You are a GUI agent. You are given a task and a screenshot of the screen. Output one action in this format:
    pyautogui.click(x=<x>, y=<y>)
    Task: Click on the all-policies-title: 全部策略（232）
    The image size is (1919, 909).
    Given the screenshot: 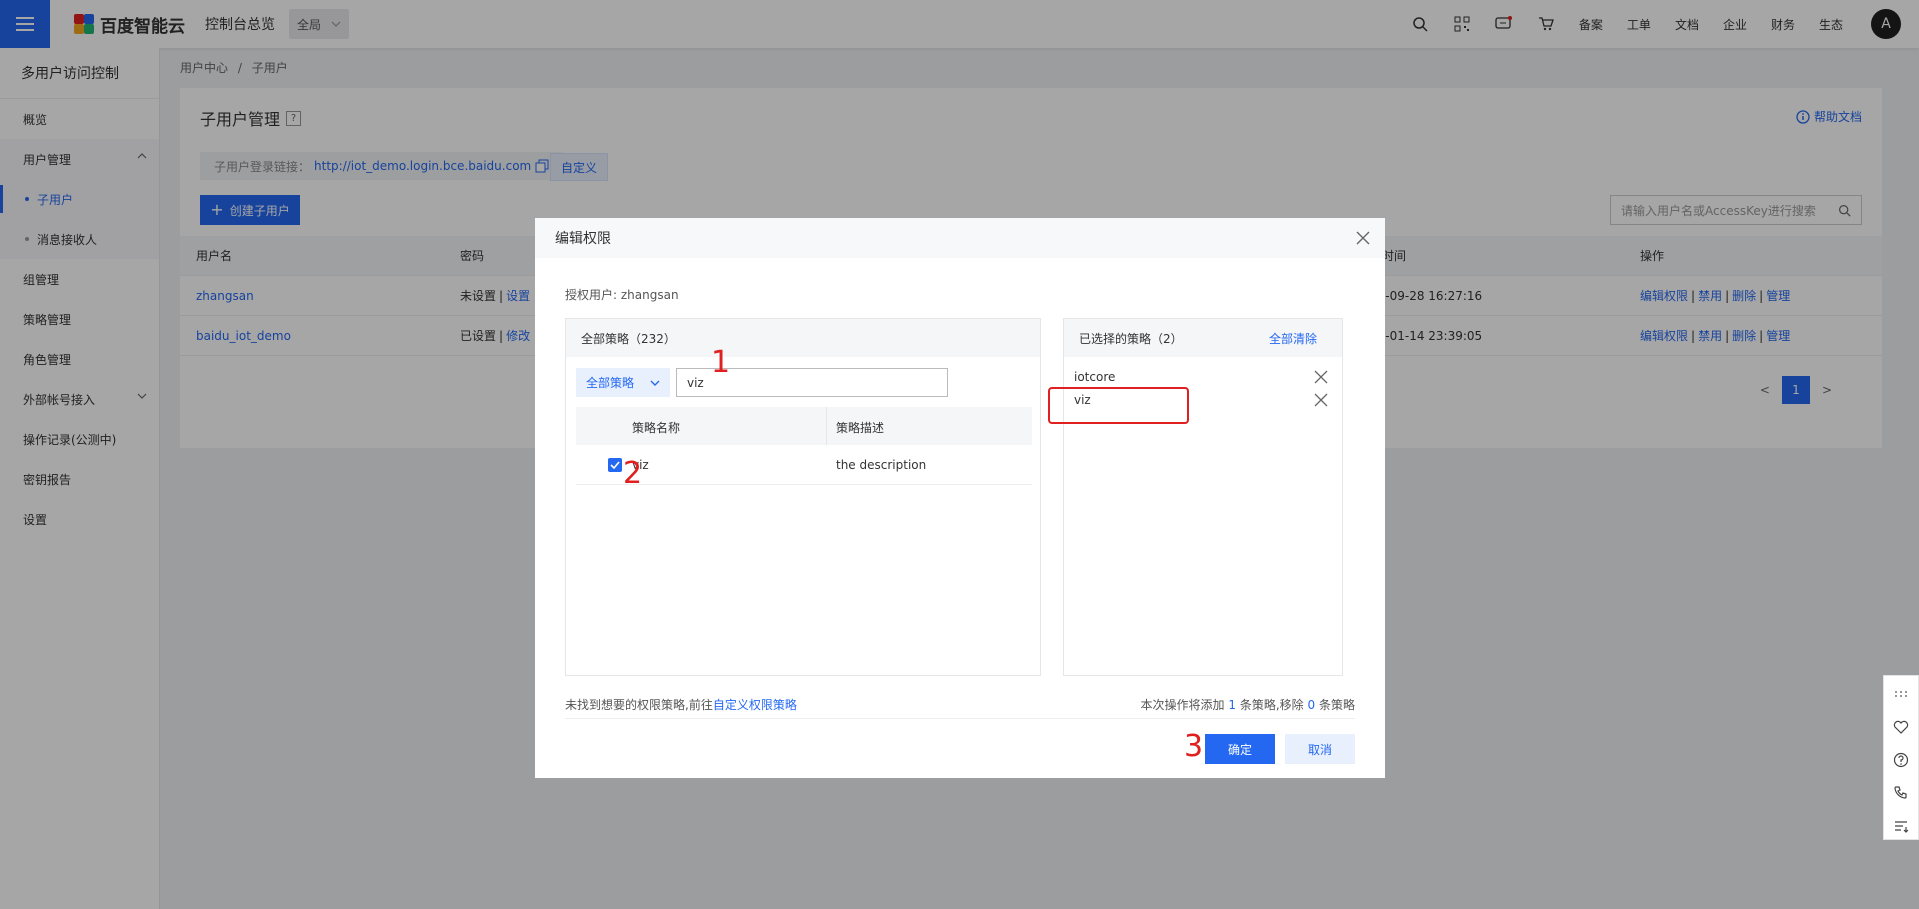 What is the action you would take?
    pyautogui.click(x=628, y=338)
    